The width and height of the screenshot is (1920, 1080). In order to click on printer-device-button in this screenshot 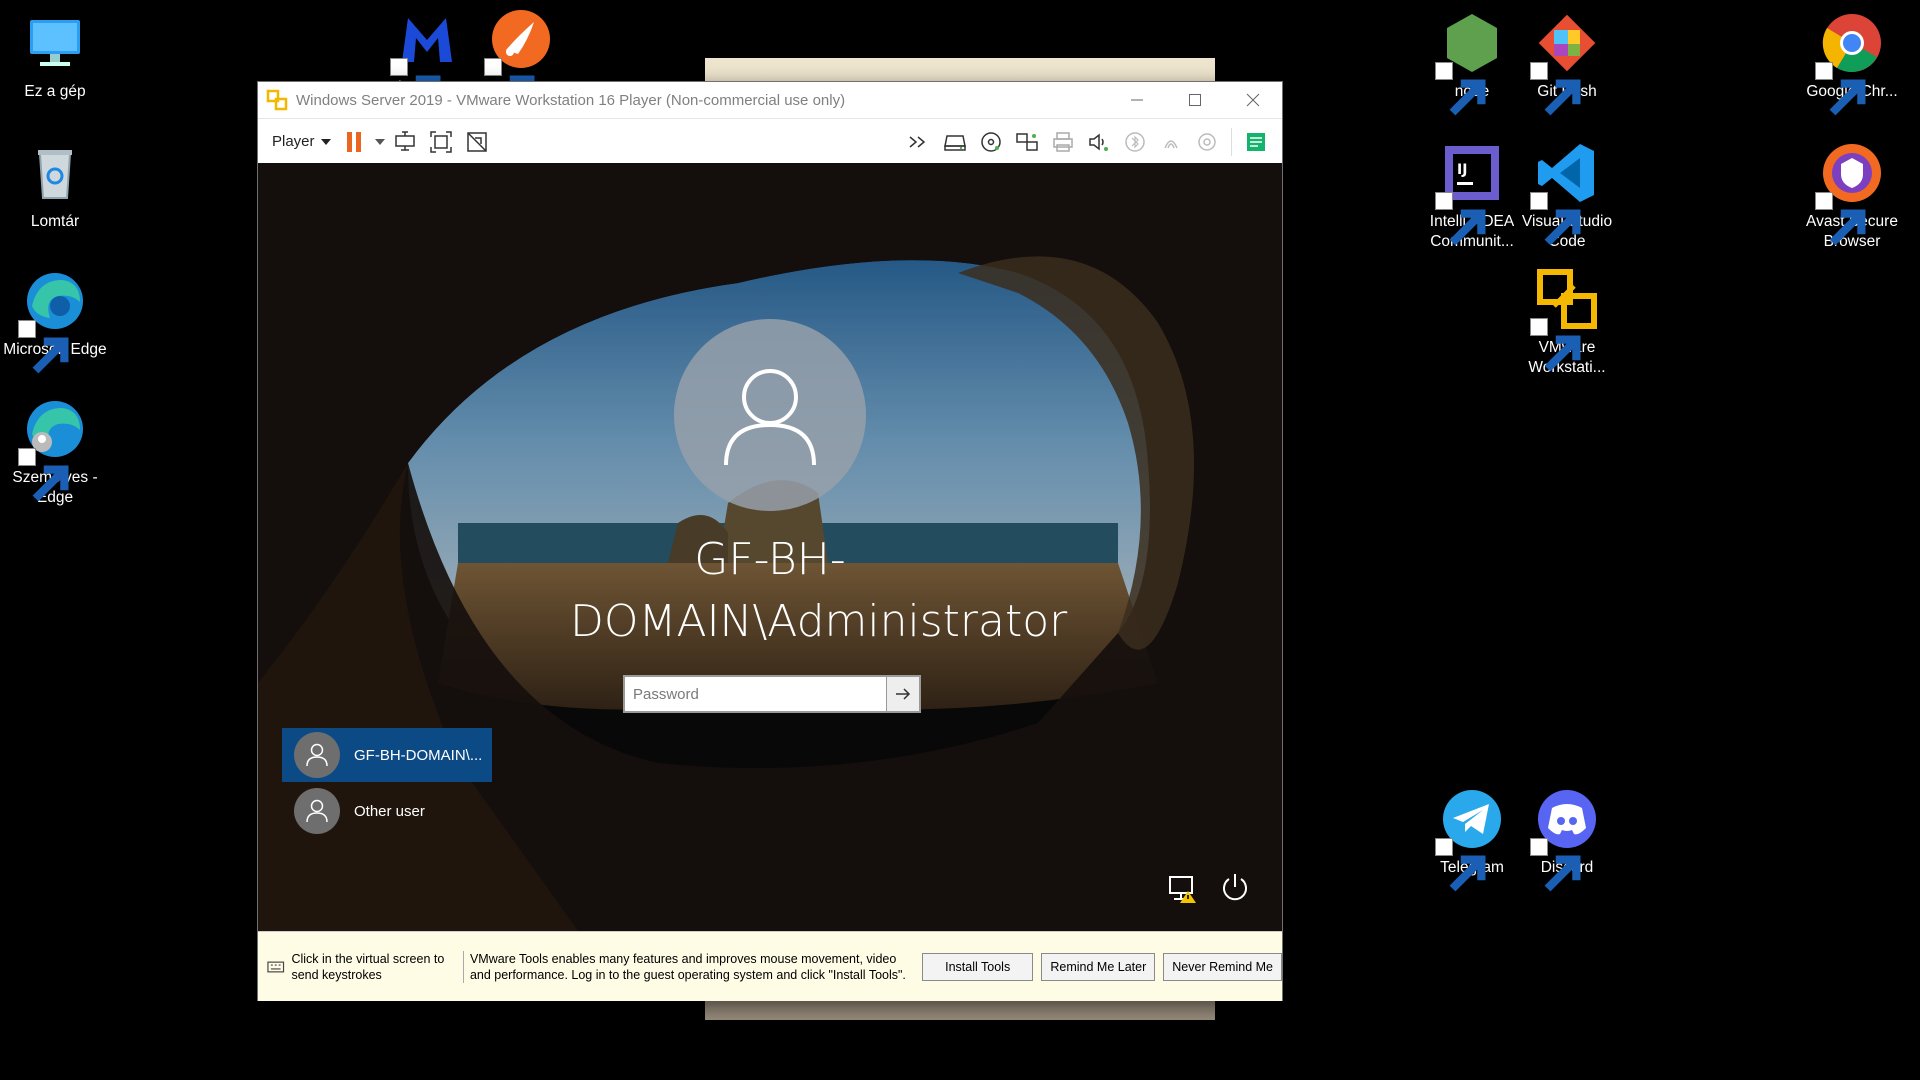, I will do `click(1063, 142)`.